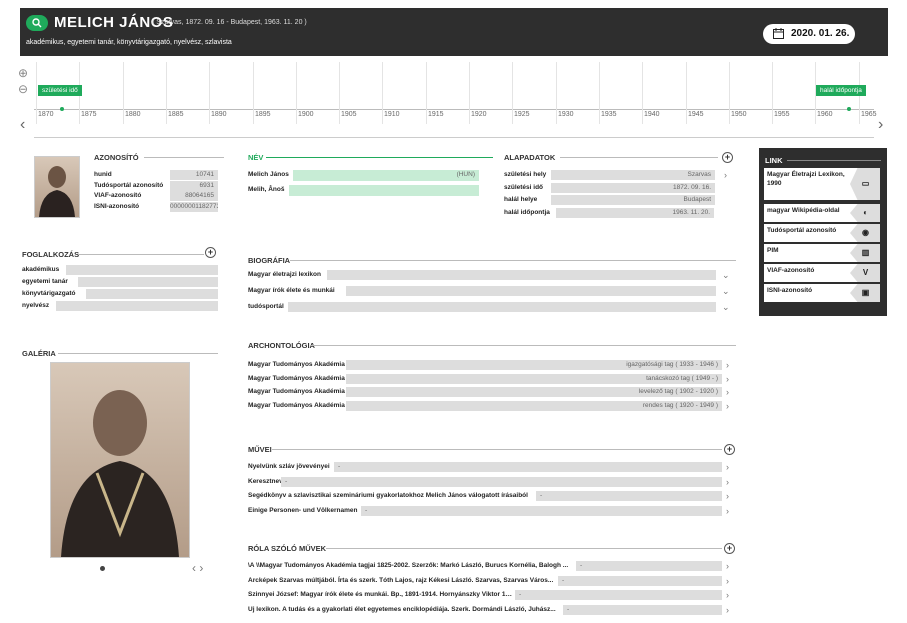 This screenshot has width=907, height=623. I want to click on azonosito-label: ISNI-azonosító, so click(117, 206).